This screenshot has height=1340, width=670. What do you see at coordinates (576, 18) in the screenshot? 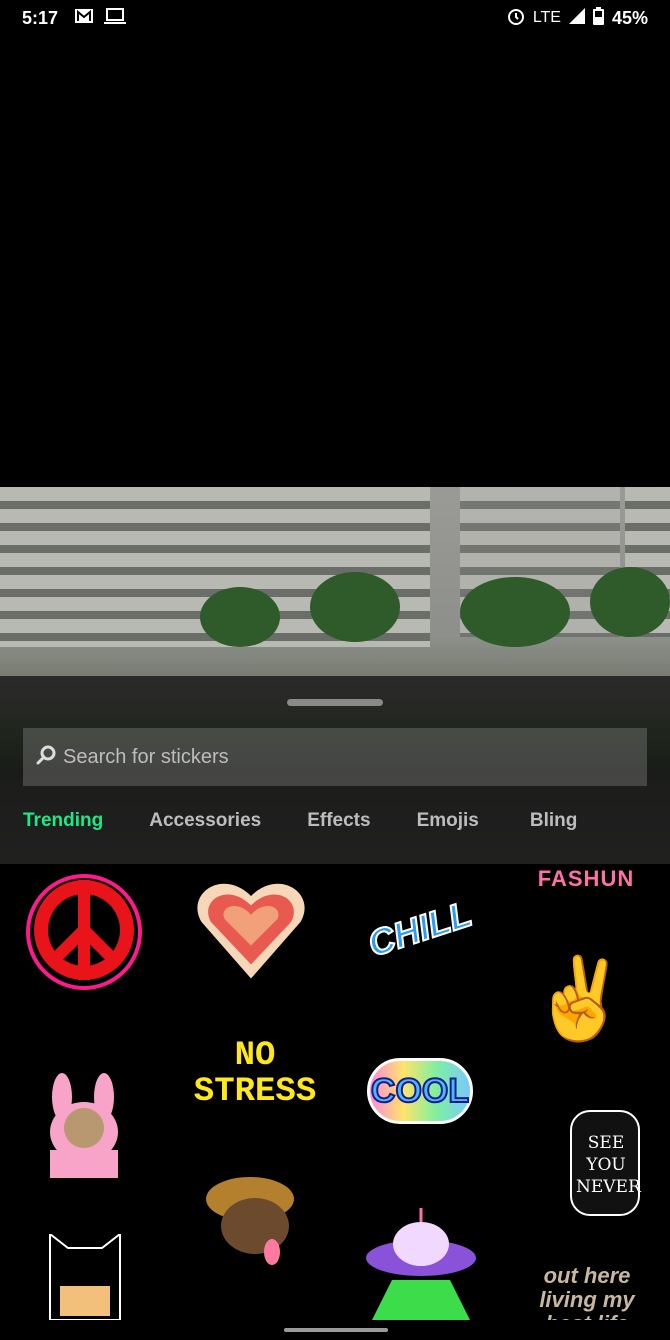
I see `signal-icon` at bounding box center [576, 18].